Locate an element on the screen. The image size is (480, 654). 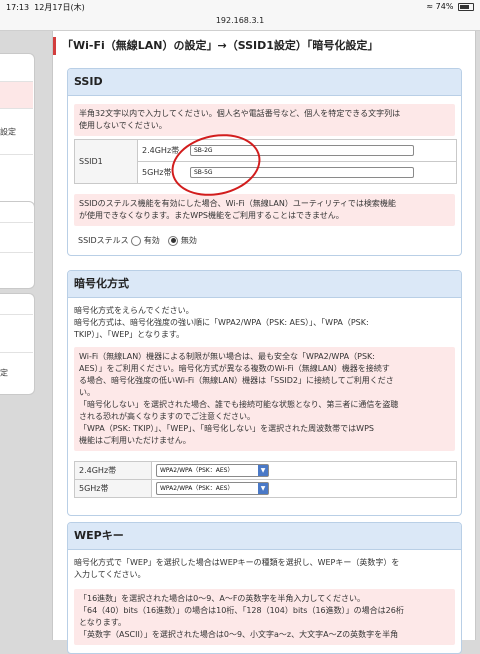
stealth-off-label: 無効 is located at coordinates (189, 240).